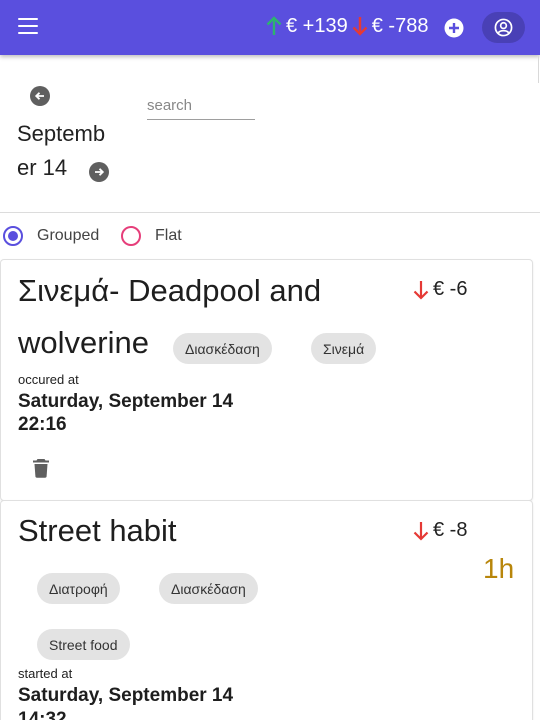 Image resolution: width=540 pixels, height=720 pixels. What do you see at coordinates (499, 568) in the screenshot?
I see `duration-badge: 1h` at bounding box center [499, 568].